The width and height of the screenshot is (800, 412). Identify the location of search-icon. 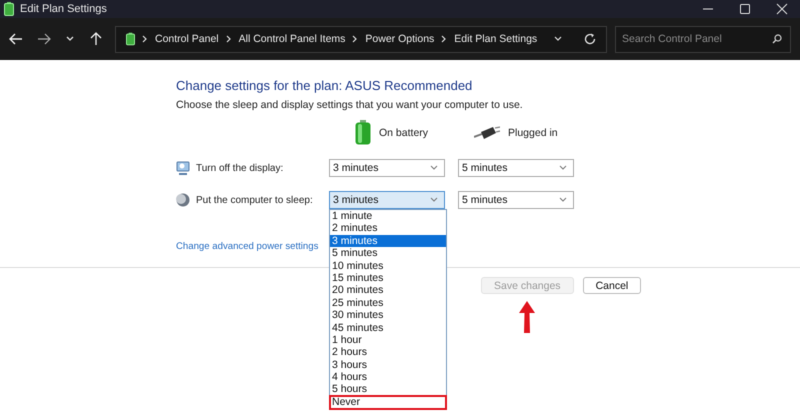
(777, 39).